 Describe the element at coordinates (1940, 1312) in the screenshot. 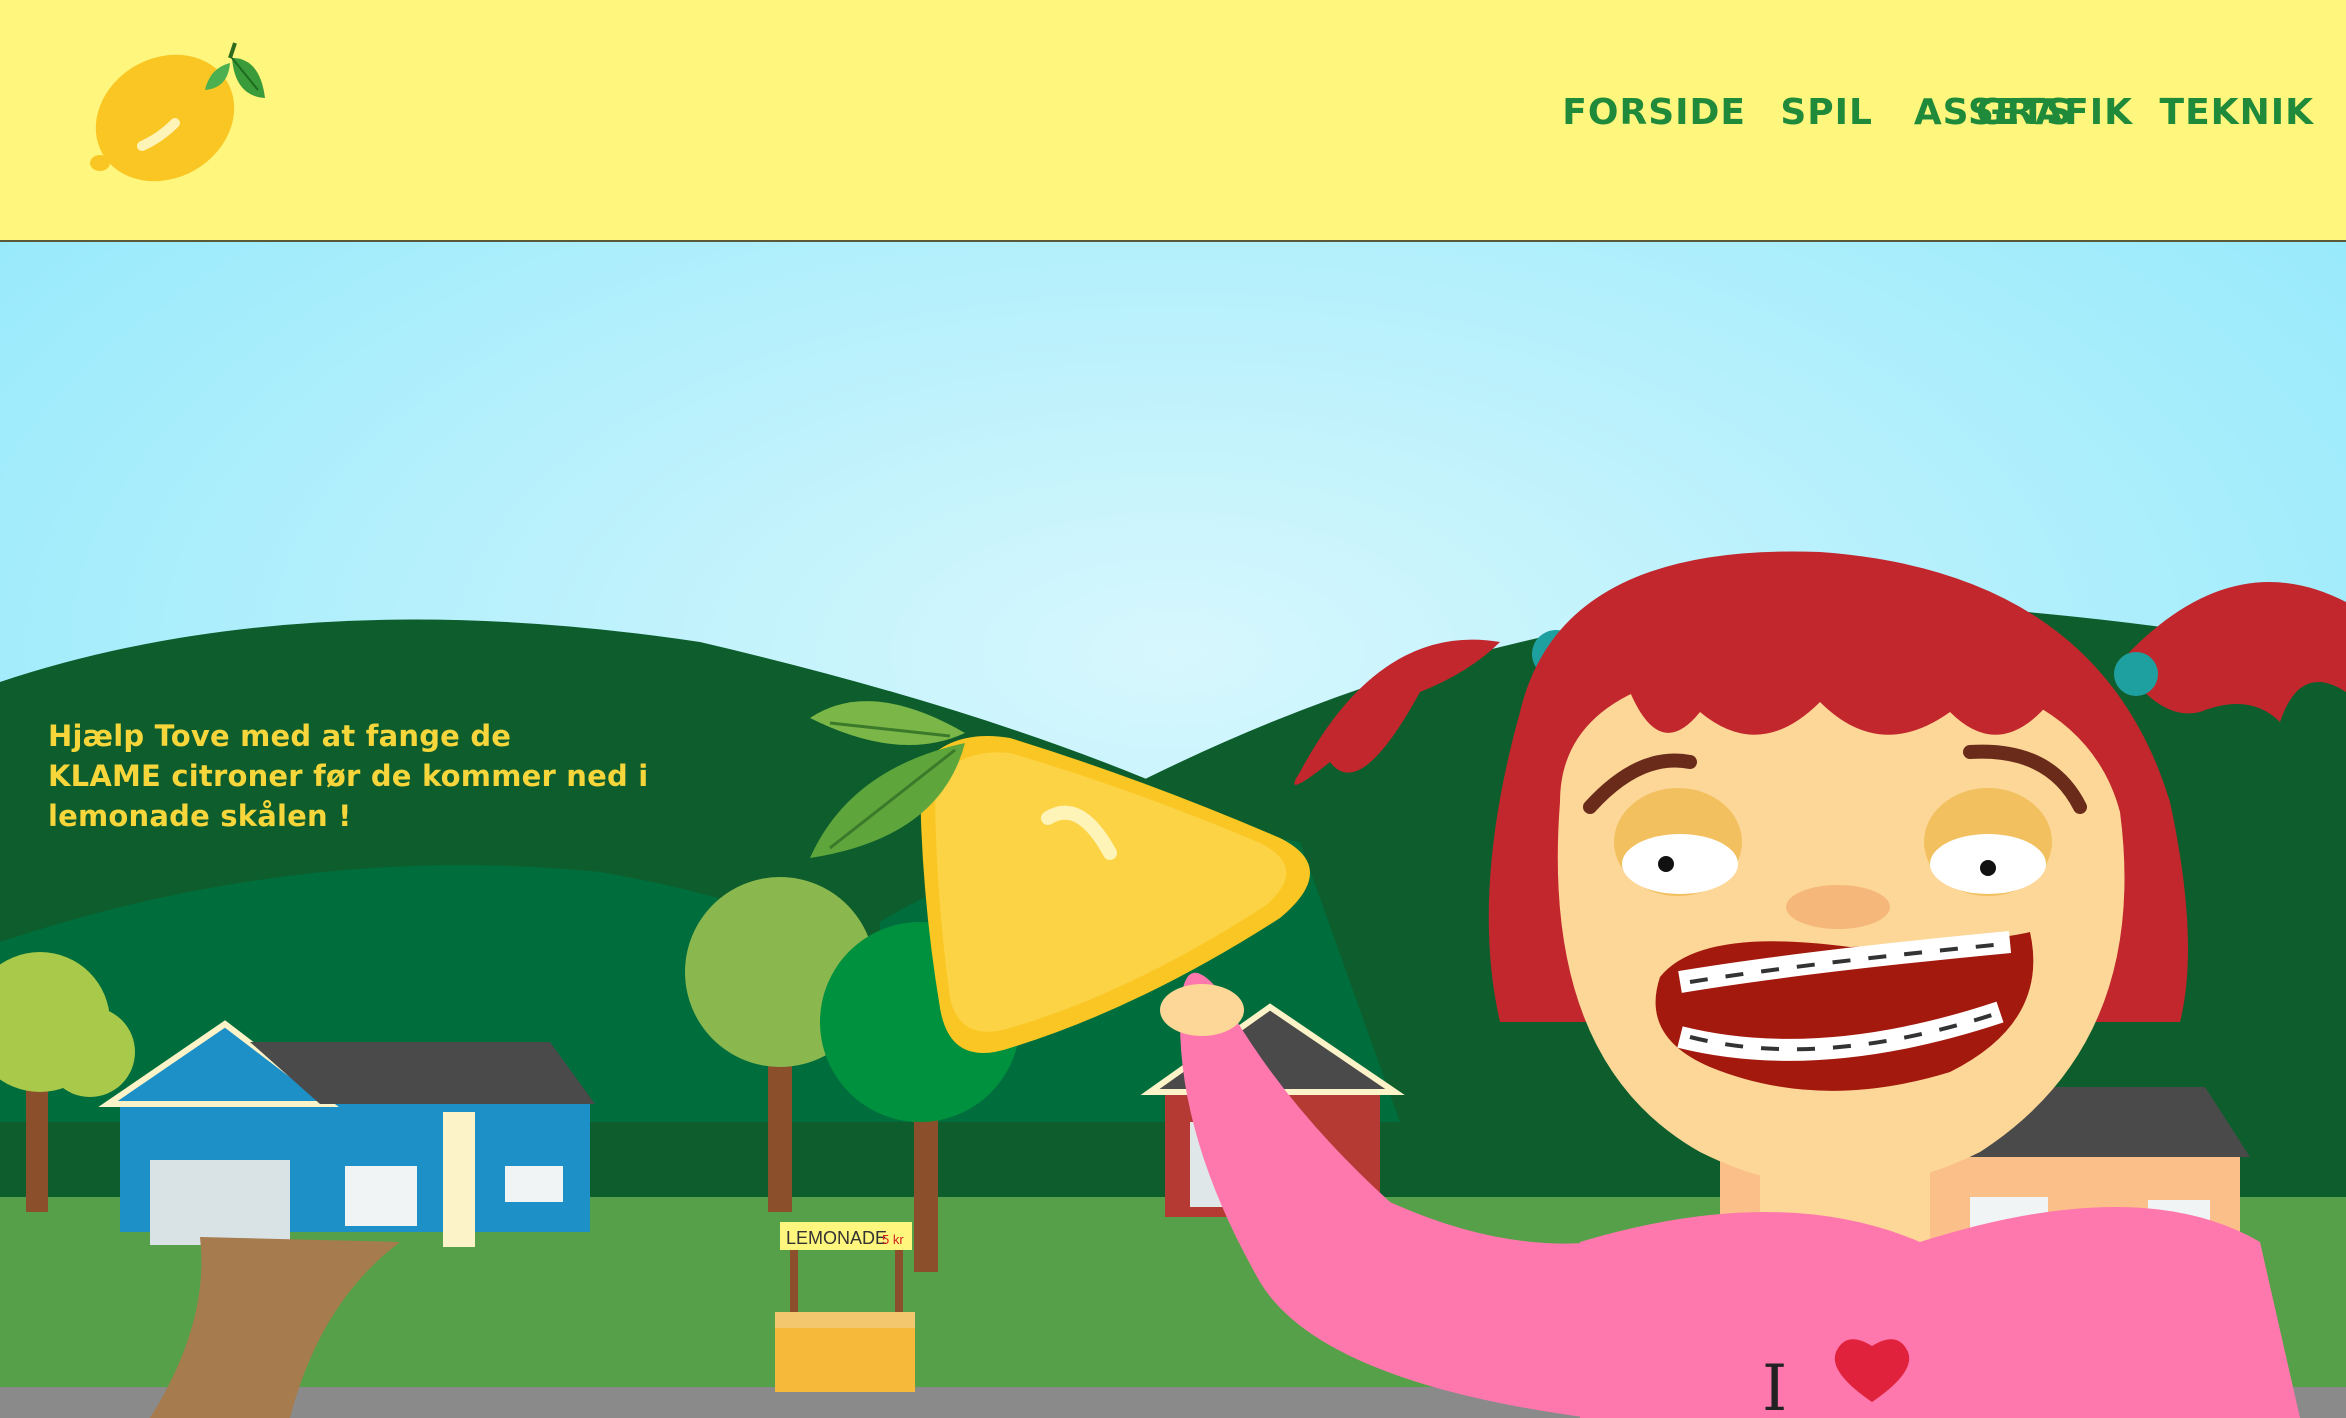

I see `shirt` at that location.